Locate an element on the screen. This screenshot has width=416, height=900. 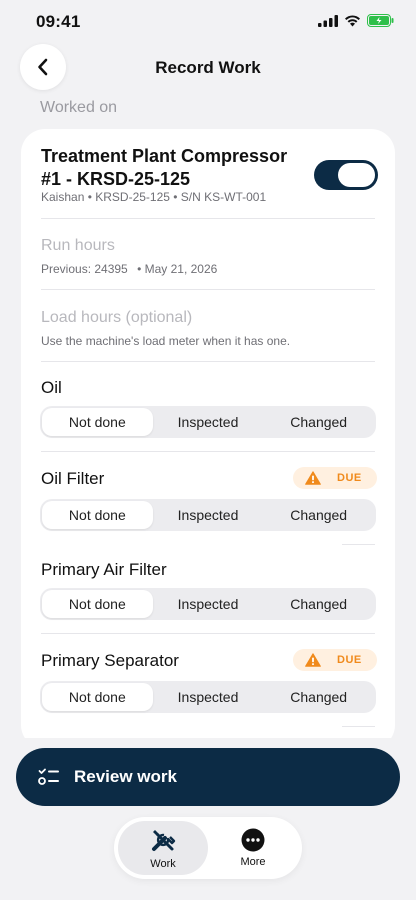
more-icon is located at coordinates (253, 840).